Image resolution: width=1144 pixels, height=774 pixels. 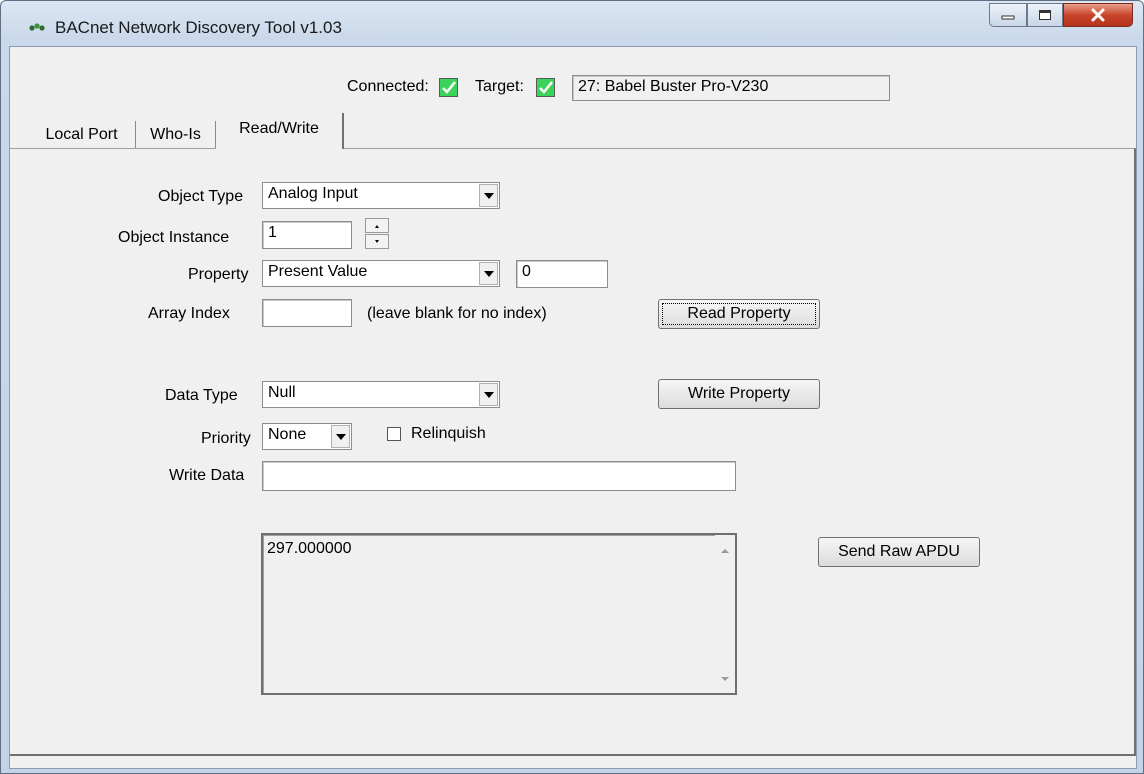 What do you see at coordinates (280, 131) in the screenshot?
I see `tab-read-write: Read/Write` at bounding box center [280, 131].